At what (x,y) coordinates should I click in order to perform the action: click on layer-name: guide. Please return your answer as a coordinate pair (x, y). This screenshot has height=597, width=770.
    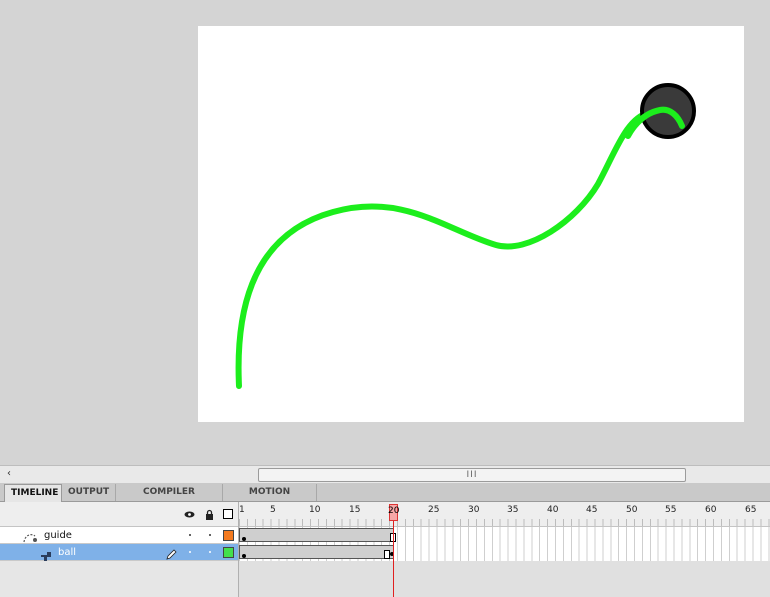
    Looking at the image, I should click on (58, 535).